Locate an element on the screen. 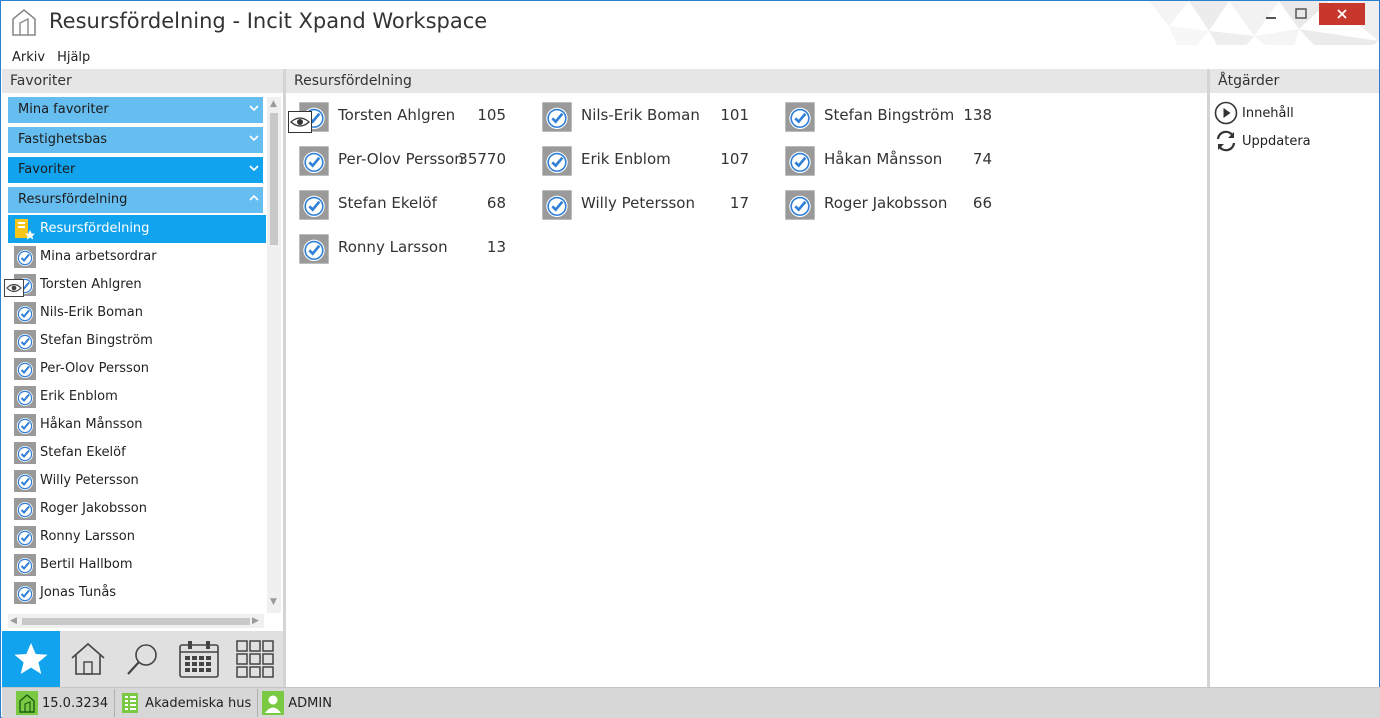  tree-horizontal-scrollbar: ◀ ▶ is located at coordinates (136, 621).